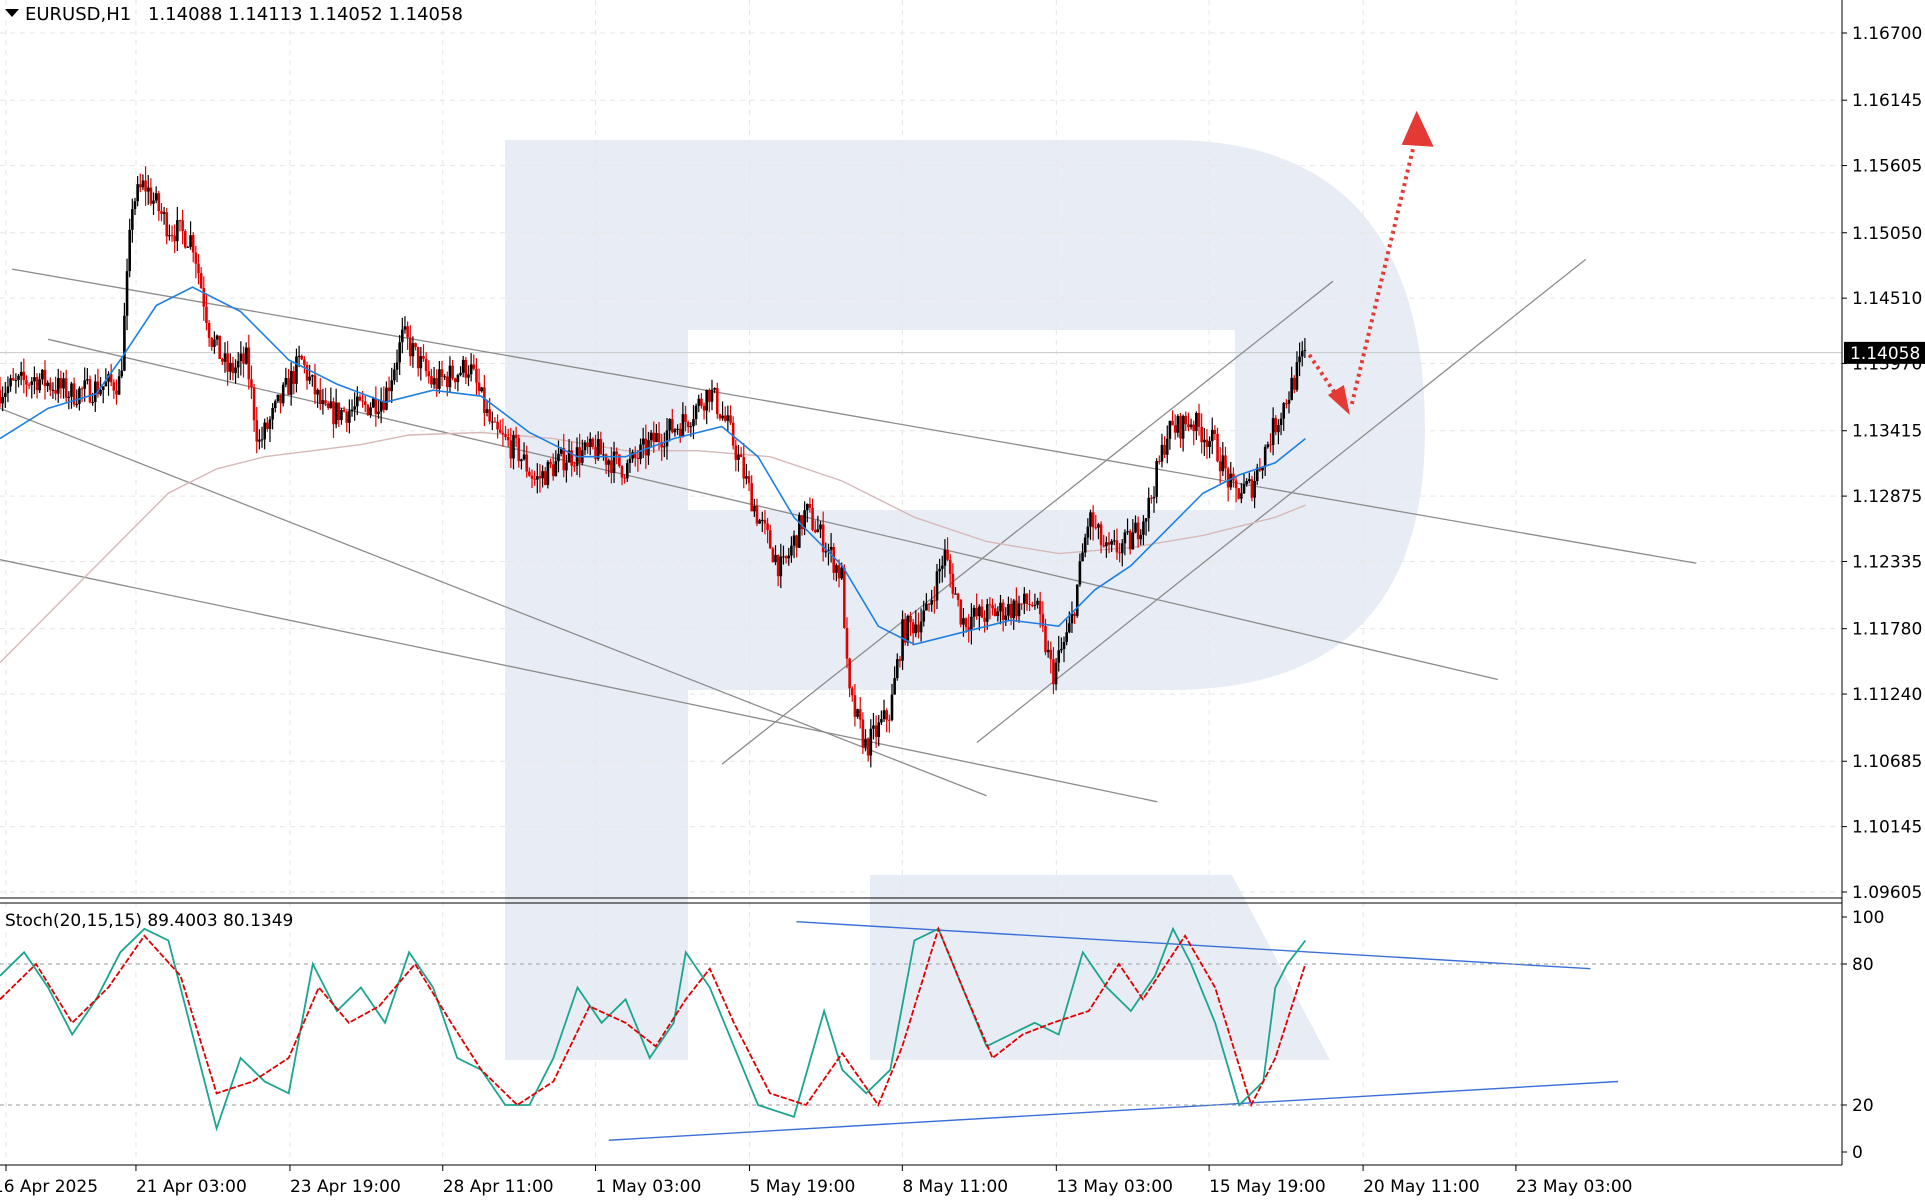 The height and width of the screenshot is (1202, 1925). I want to click on price-tick-label: 1.15050, so click(1887, 234).